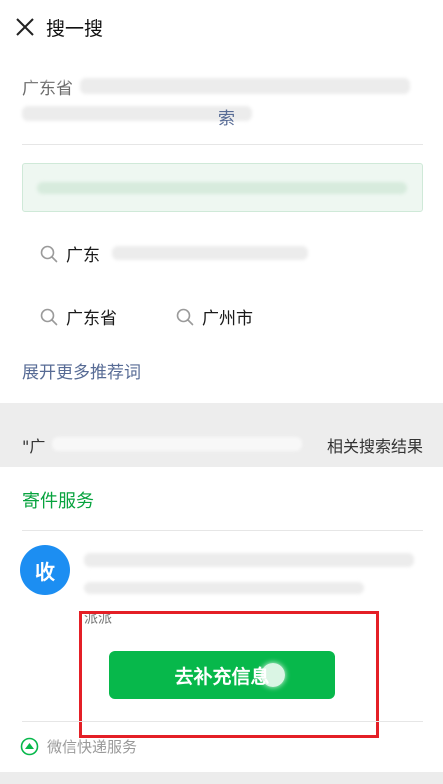  What do you see at coordinates (221, 778) in the screenshot?
I see `bottom-band` at bounding box center [221, 778].